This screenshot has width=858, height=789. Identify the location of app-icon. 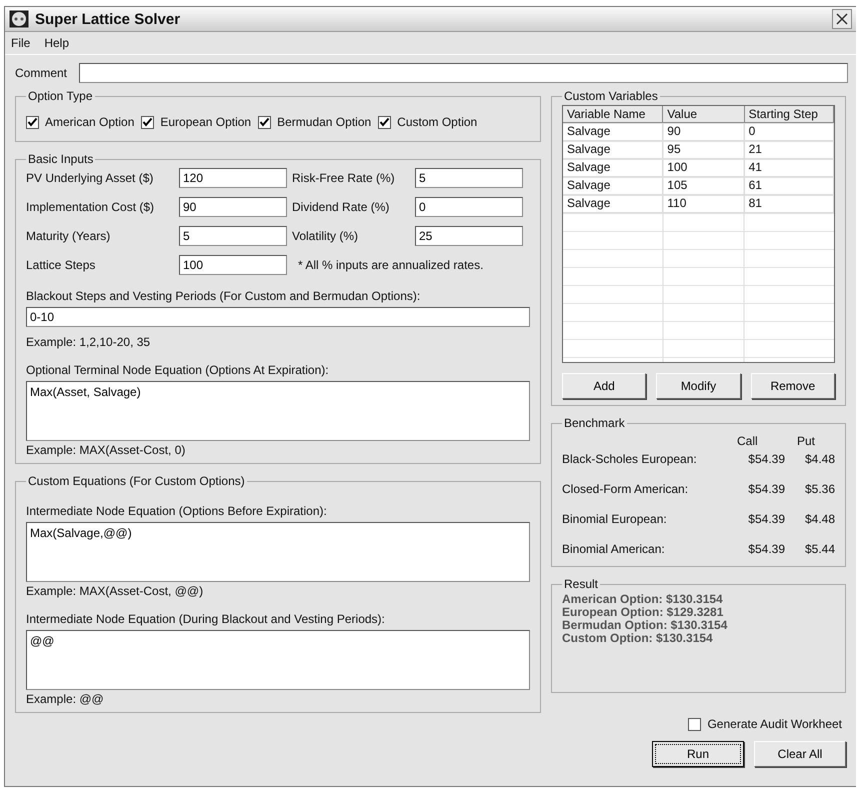
(19, 19).